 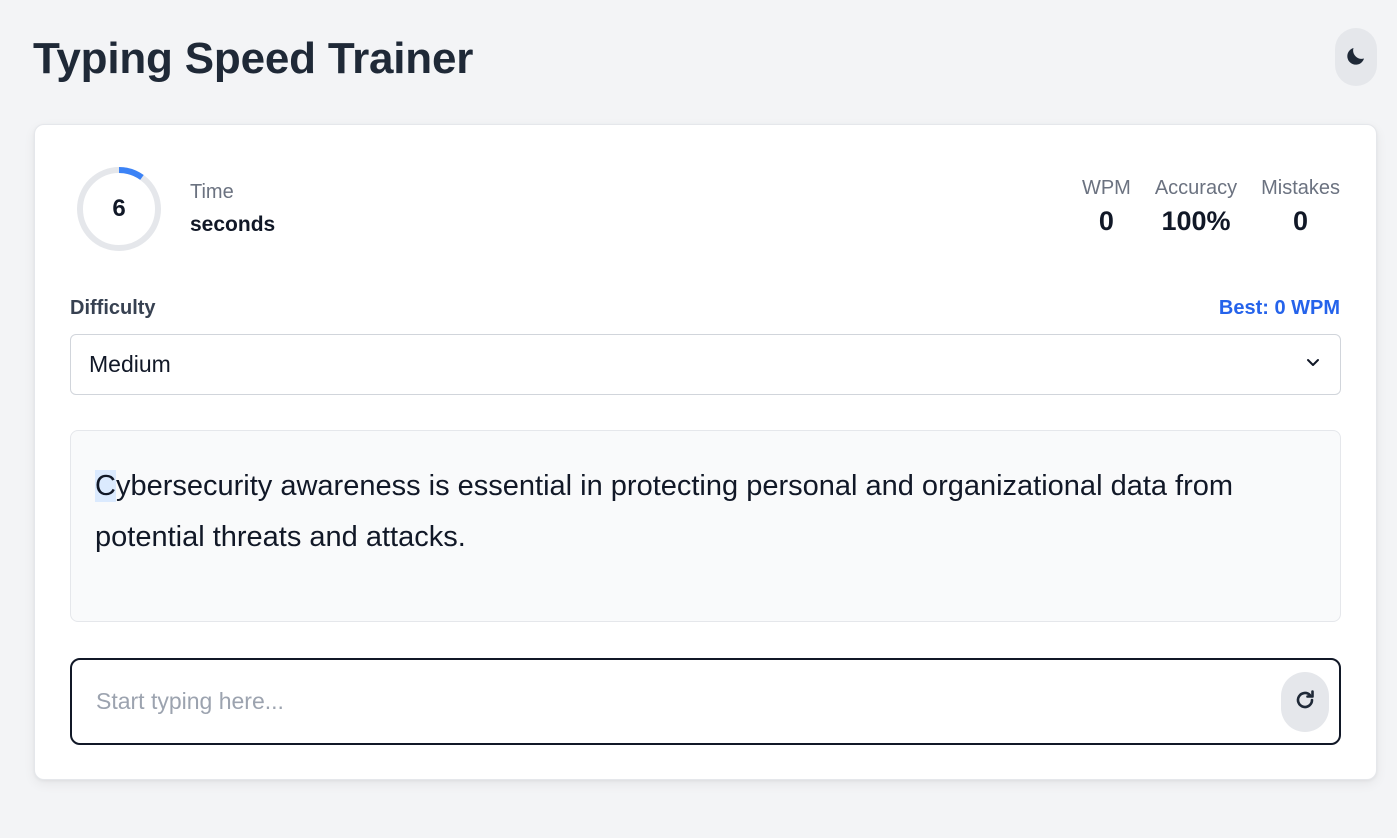 What do you see at coordinates (105, 486) in the screenshot?
I see `current-character: C` at bounding box center [105, 486].